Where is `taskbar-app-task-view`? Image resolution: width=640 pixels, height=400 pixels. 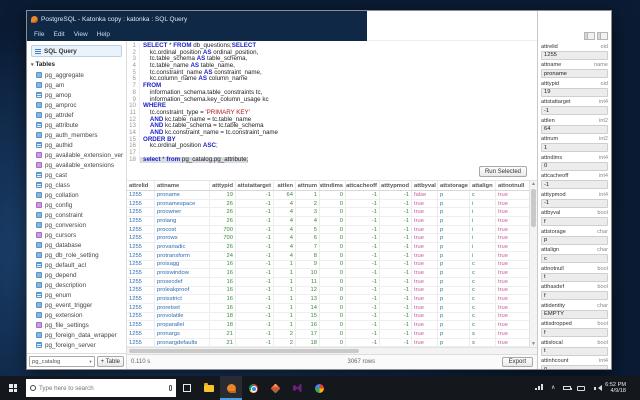
taskbar-app-task-view is located at coordinates (187, 388).